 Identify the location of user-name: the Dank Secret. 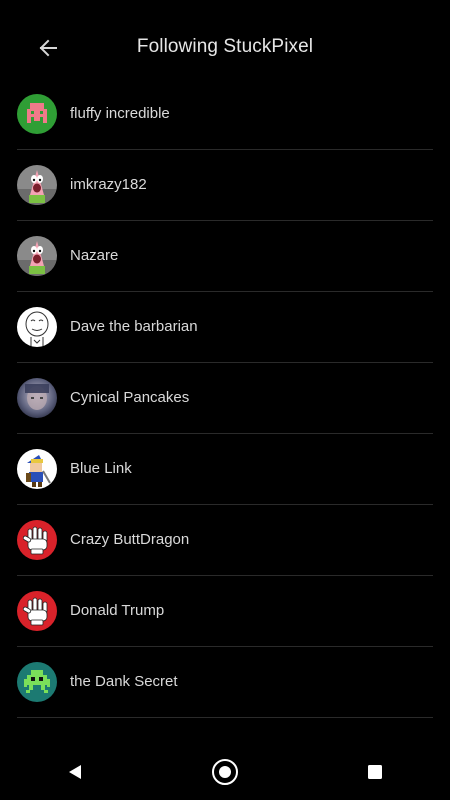
(124, 681).